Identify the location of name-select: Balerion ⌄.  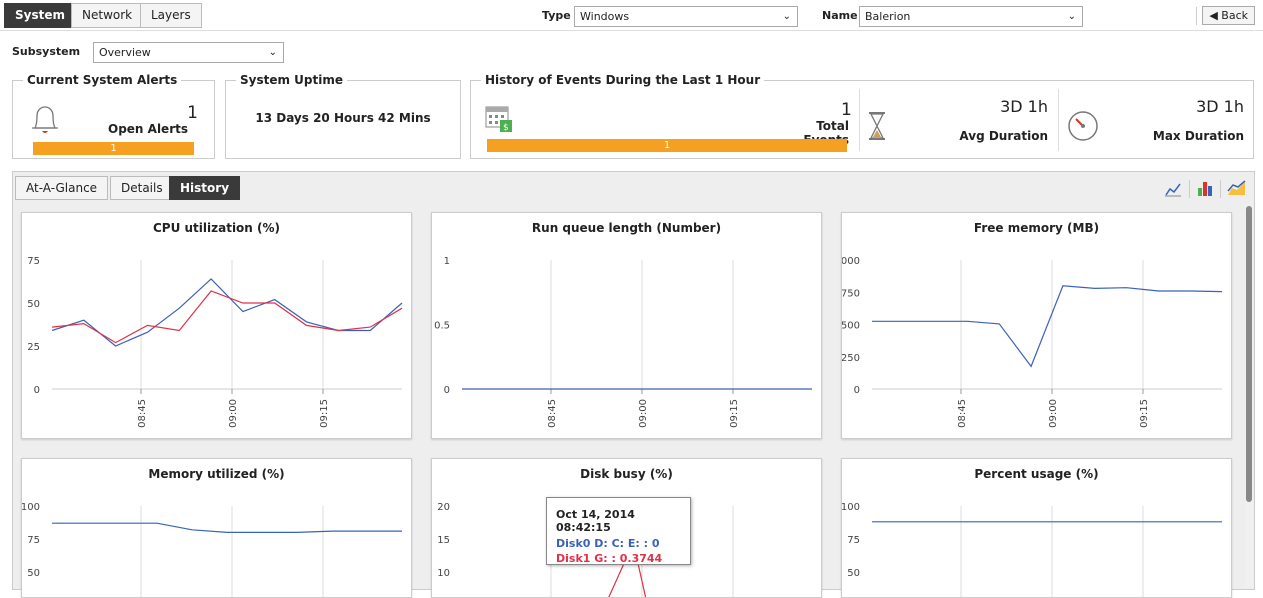
(971, 16).